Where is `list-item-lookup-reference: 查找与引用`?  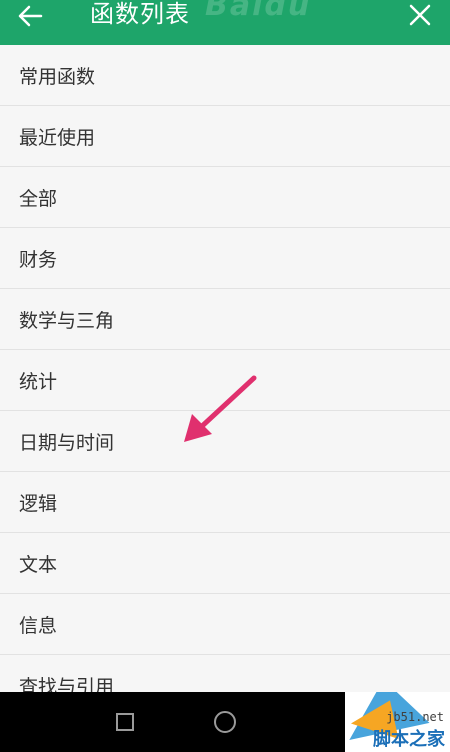 list-item-lookup-reference: 查找与引用 is located at coordinates (225, 674).